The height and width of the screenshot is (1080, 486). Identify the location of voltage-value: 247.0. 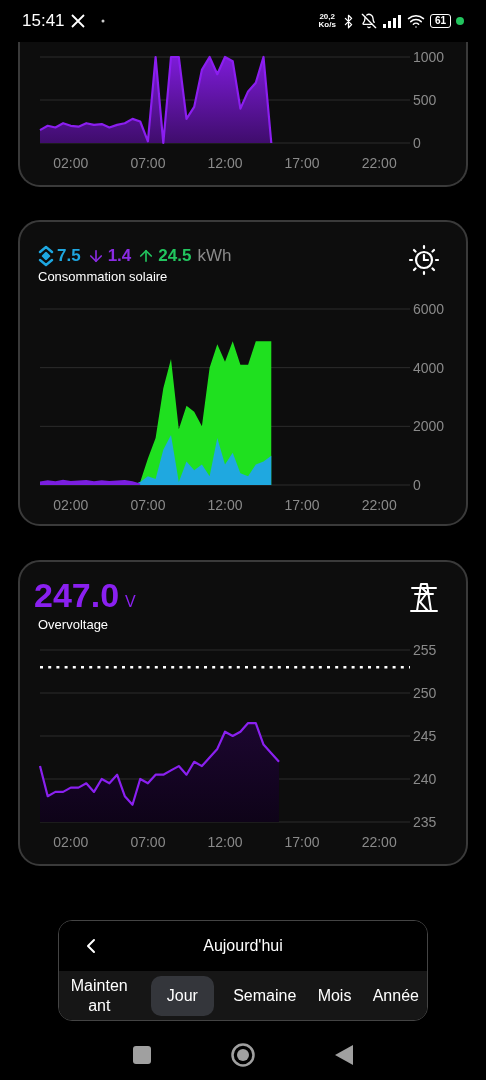
(77, 595).